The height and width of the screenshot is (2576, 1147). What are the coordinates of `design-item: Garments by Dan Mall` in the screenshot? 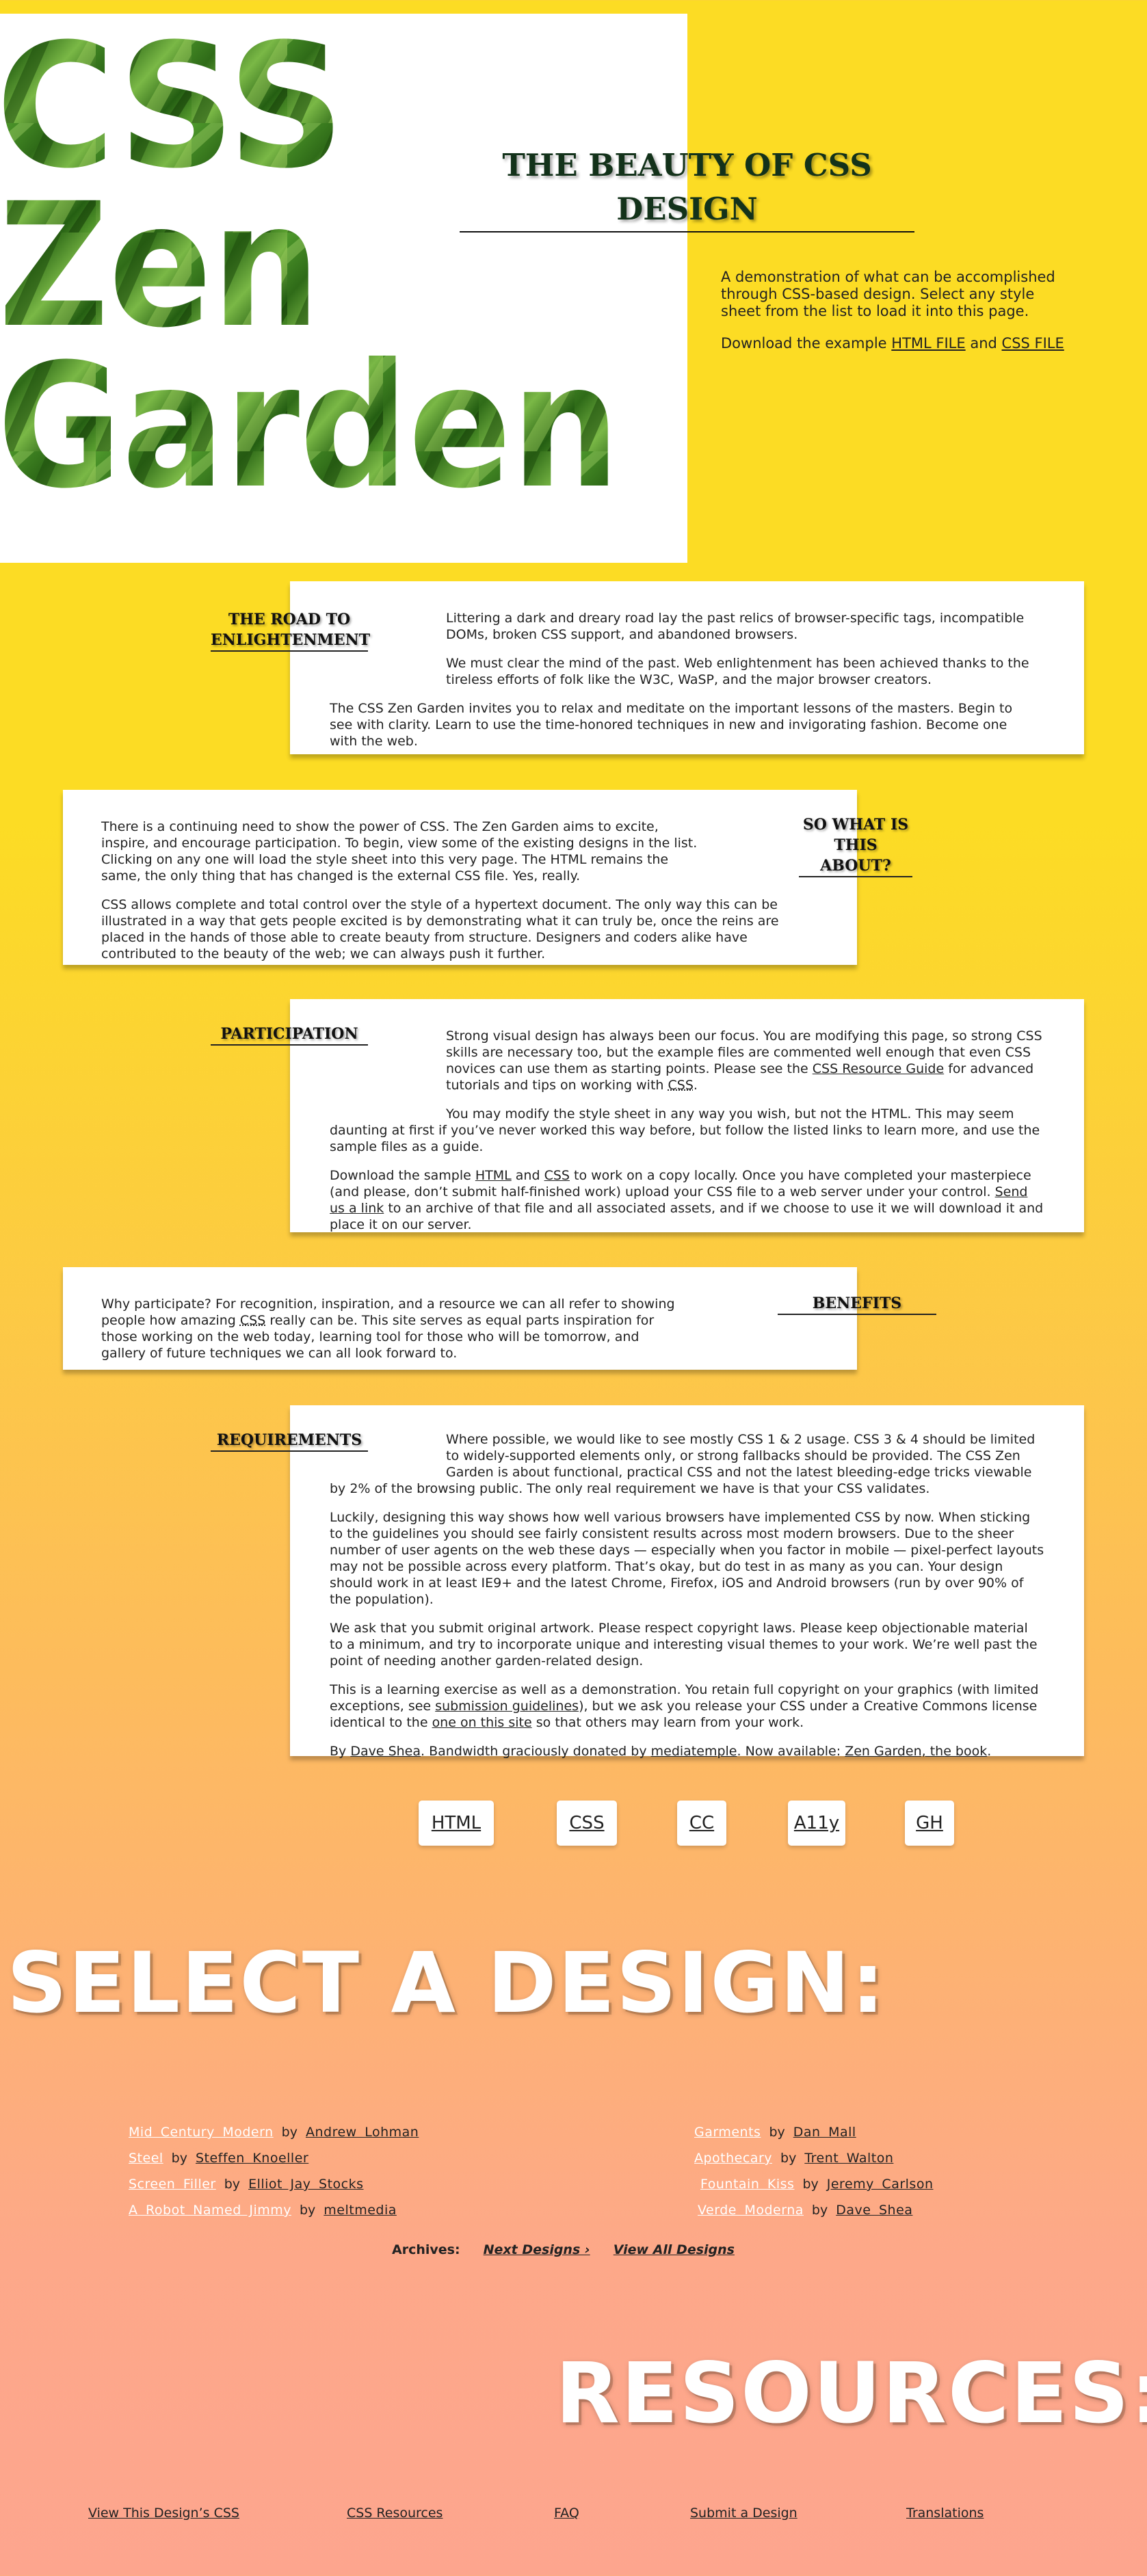 It's located at (775, 2132).